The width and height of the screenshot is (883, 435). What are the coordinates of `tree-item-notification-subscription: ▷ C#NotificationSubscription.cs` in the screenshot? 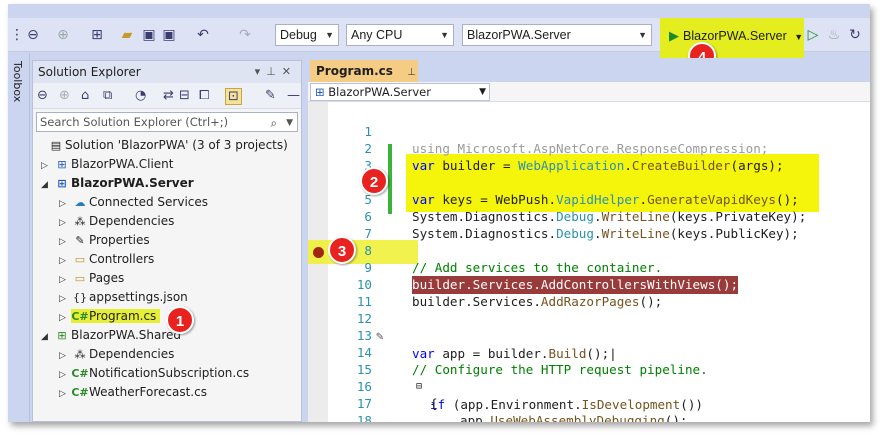 It's located at (154, 373).